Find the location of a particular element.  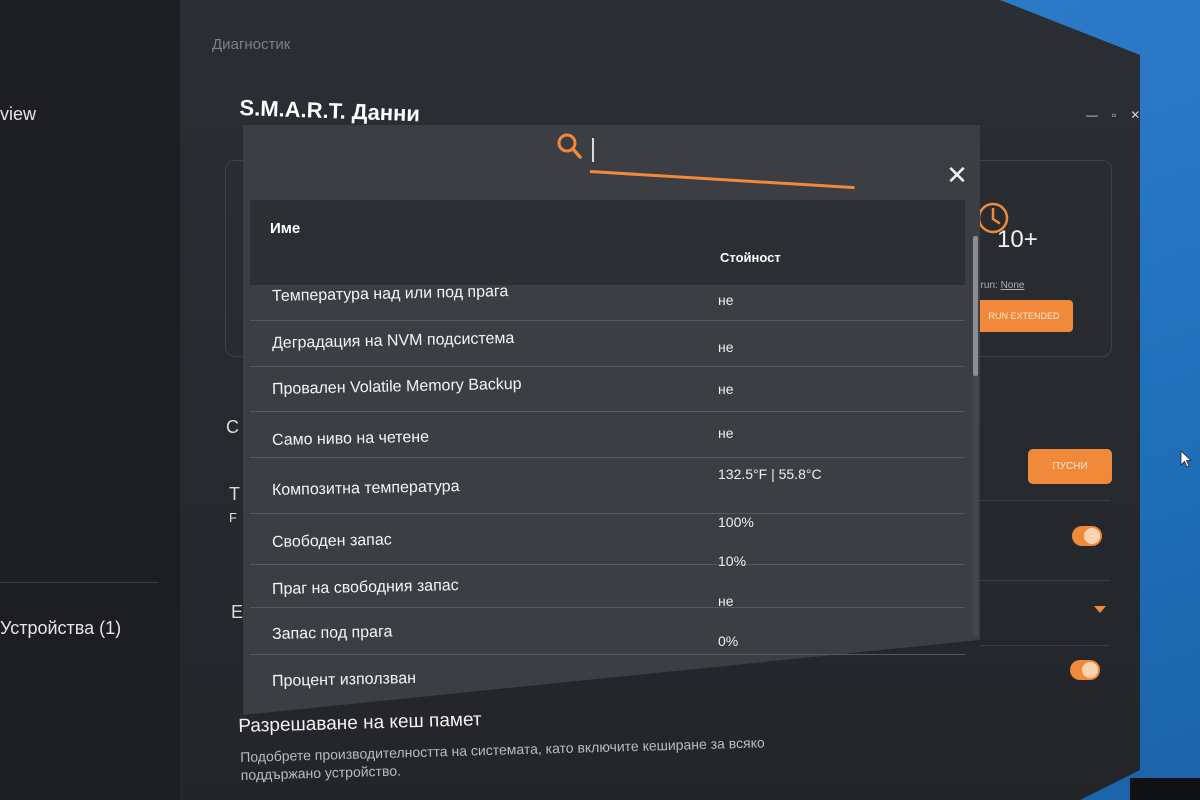

scrollbar-thumb is located at coordinates (975, 306).